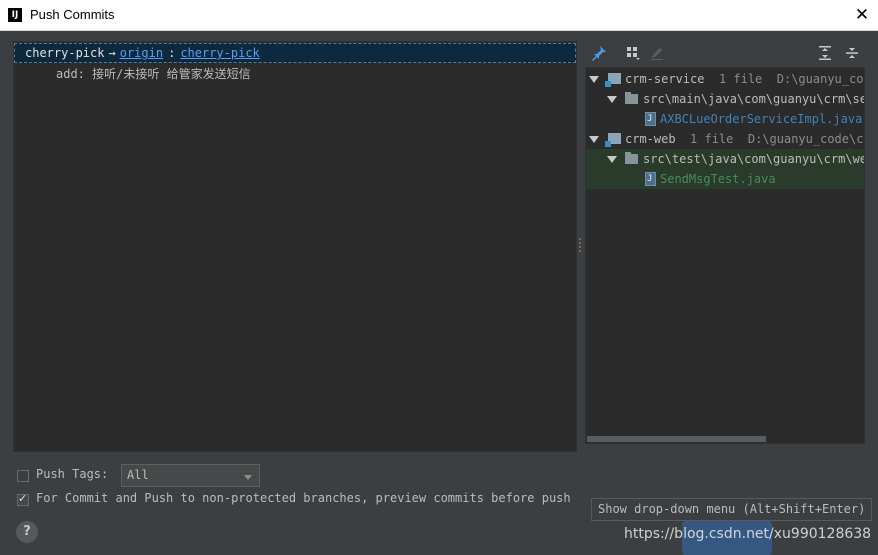 The height and width of the screenshot is (555, 878). What do you see at coordinates (599, 53) in the screenshot?
I see `pin-icon` at bounding box center [599, 53].